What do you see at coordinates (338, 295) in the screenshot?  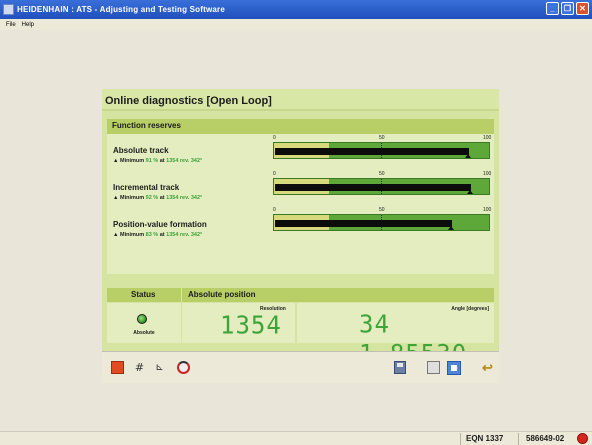 I see `absolute-position-header: Absolute position` at bounding box center [338, 295].